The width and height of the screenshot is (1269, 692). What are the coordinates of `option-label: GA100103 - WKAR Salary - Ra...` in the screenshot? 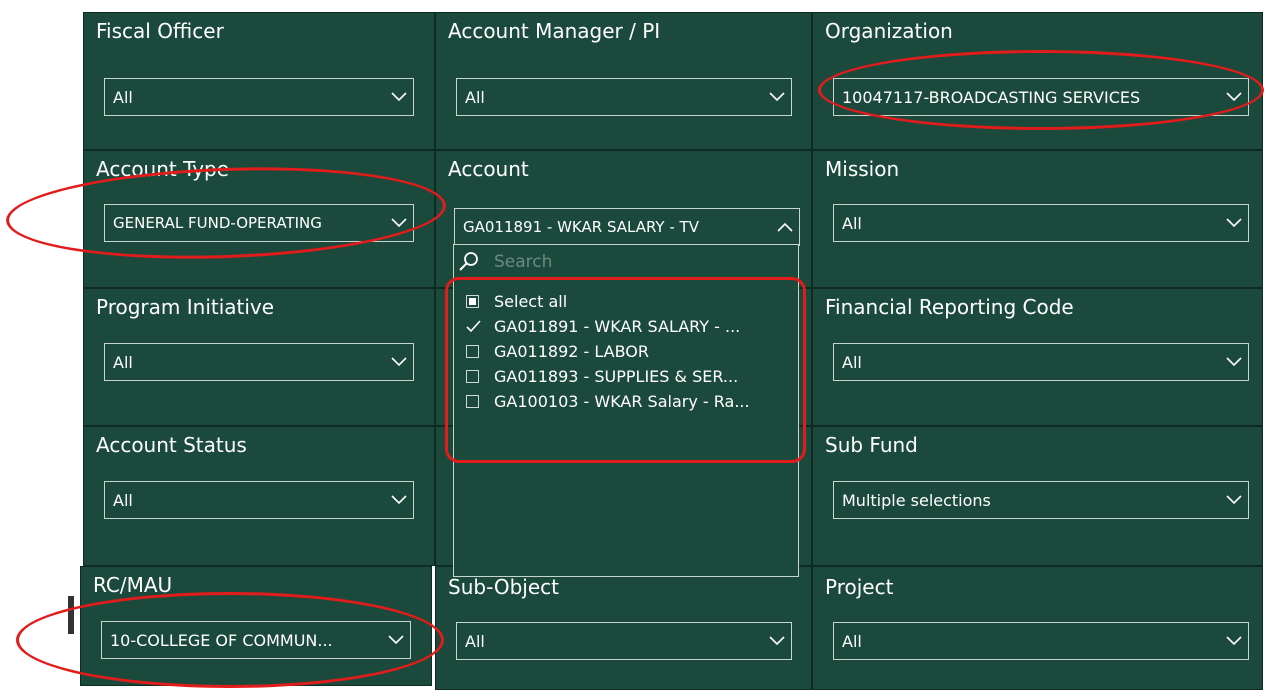 It's located at (622, 401).